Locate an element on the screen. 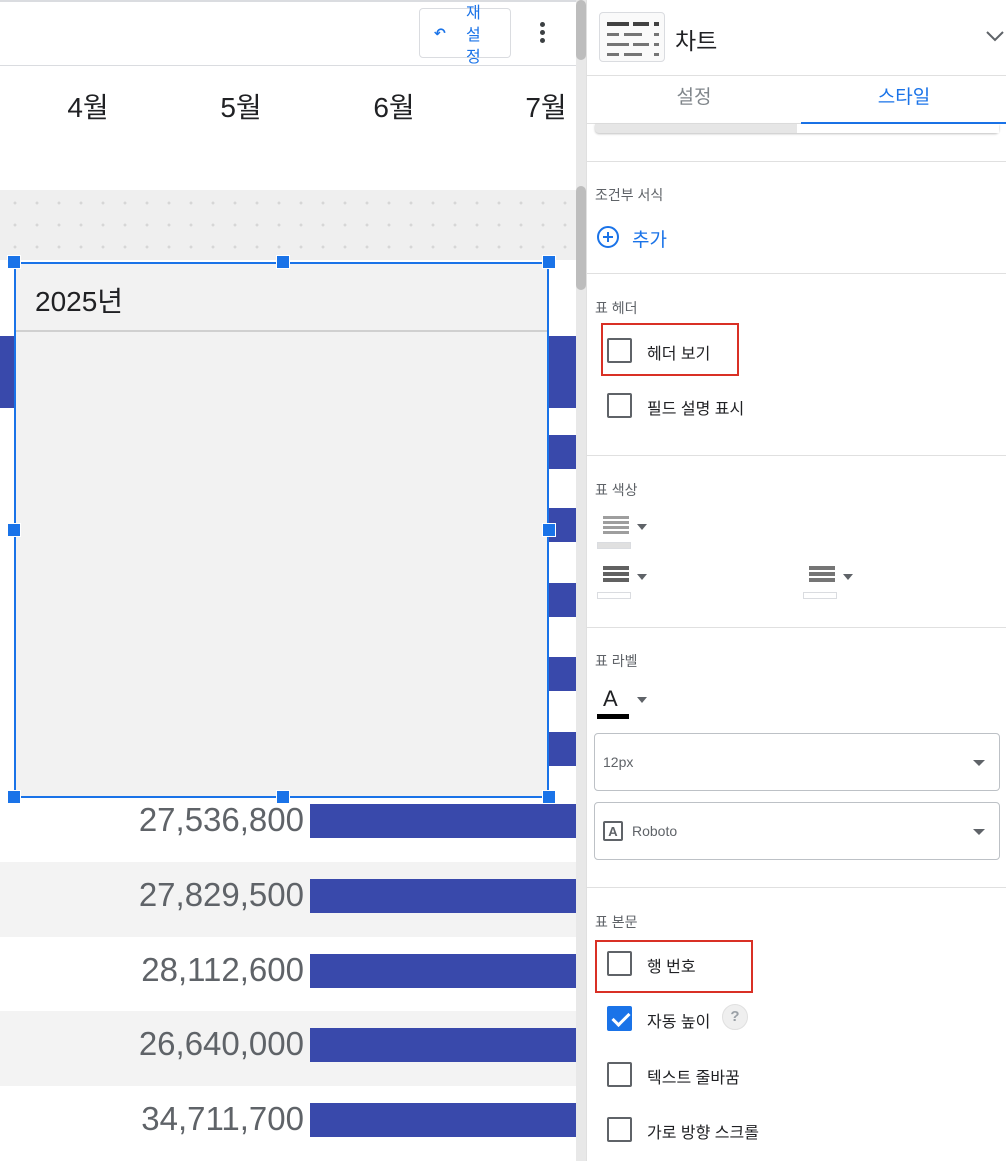  row-numbers-label: 행 번호 is located at coordinates (671, 967).